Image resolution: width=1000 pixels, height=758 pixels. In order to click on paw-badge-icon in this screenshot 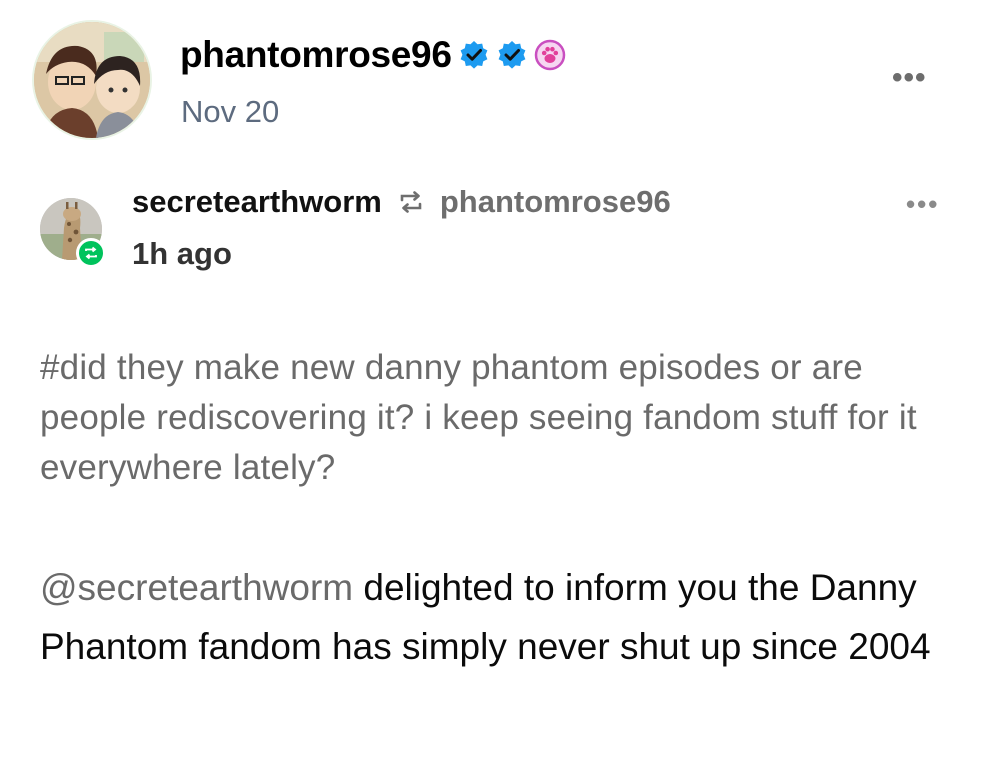, I will do `click(550, 55)`.